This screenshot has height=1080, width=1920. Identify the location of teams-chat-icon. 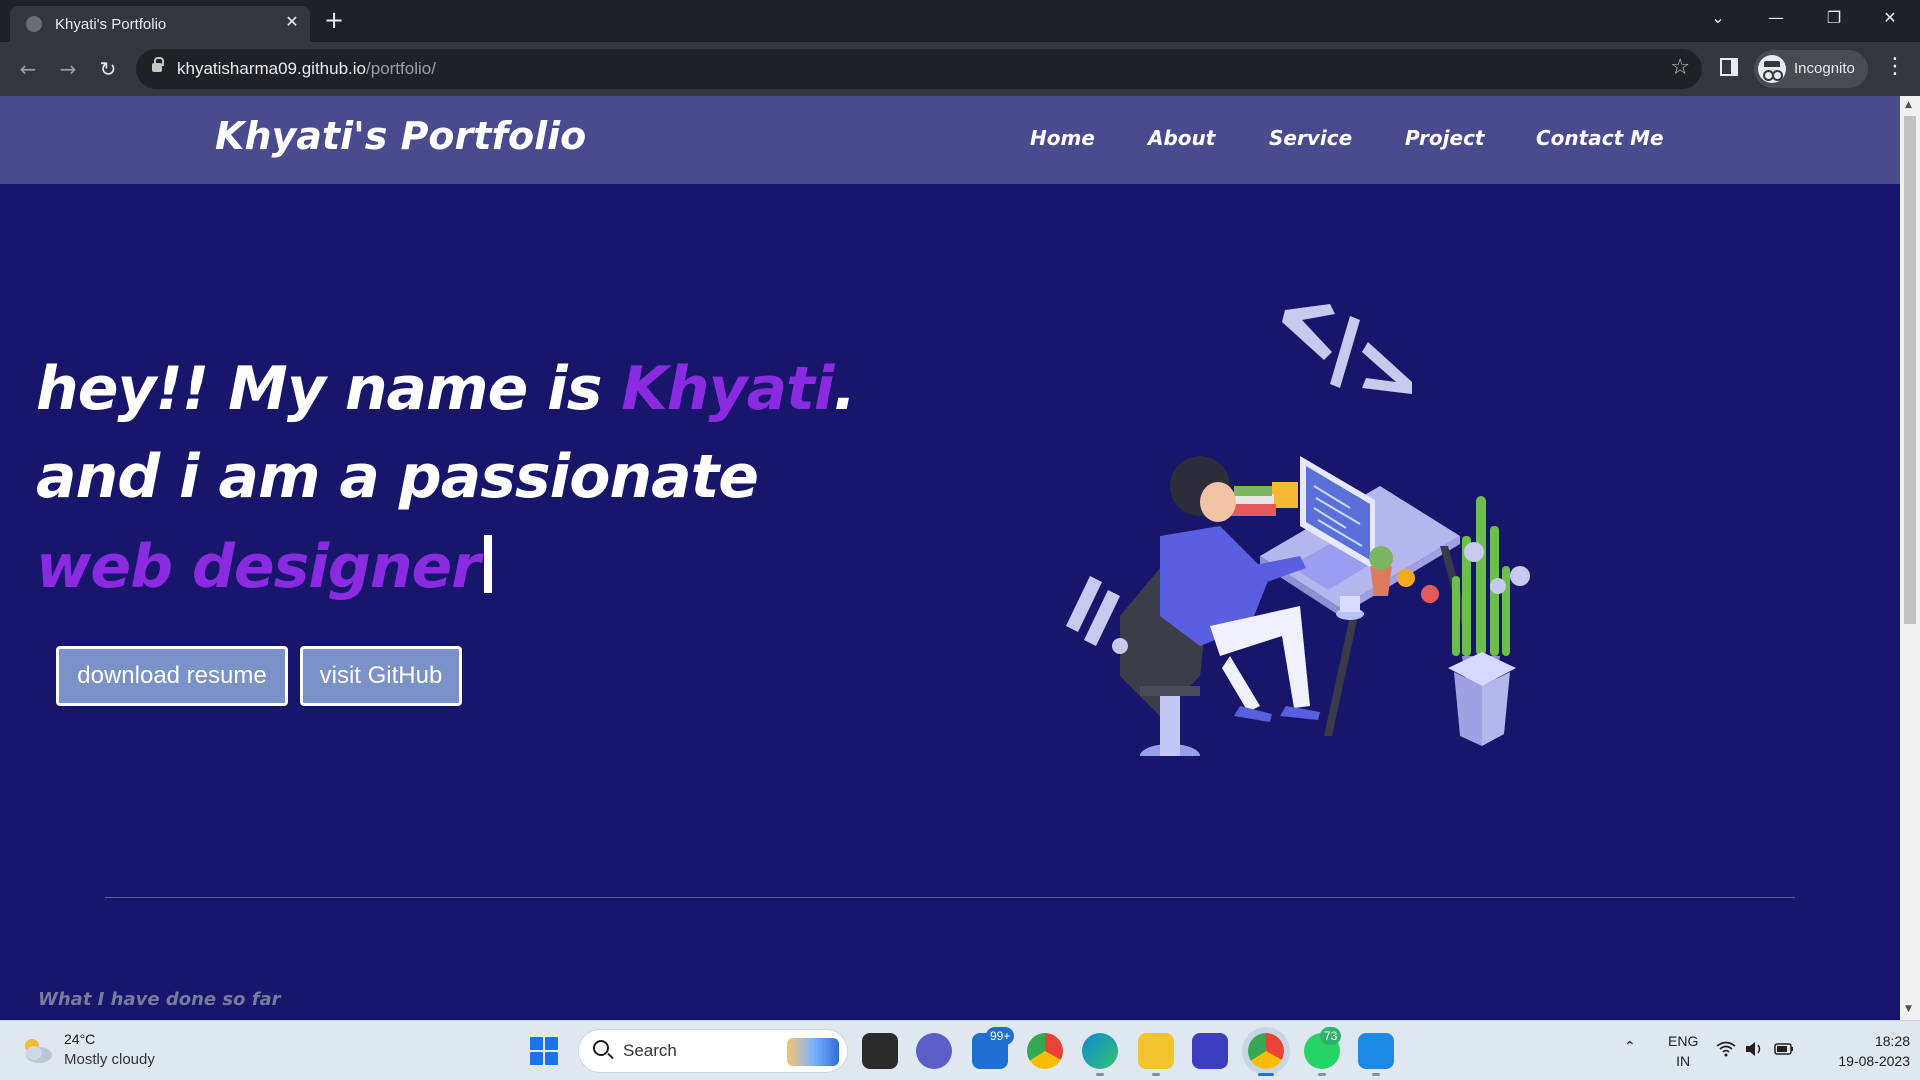
(934, 1051).